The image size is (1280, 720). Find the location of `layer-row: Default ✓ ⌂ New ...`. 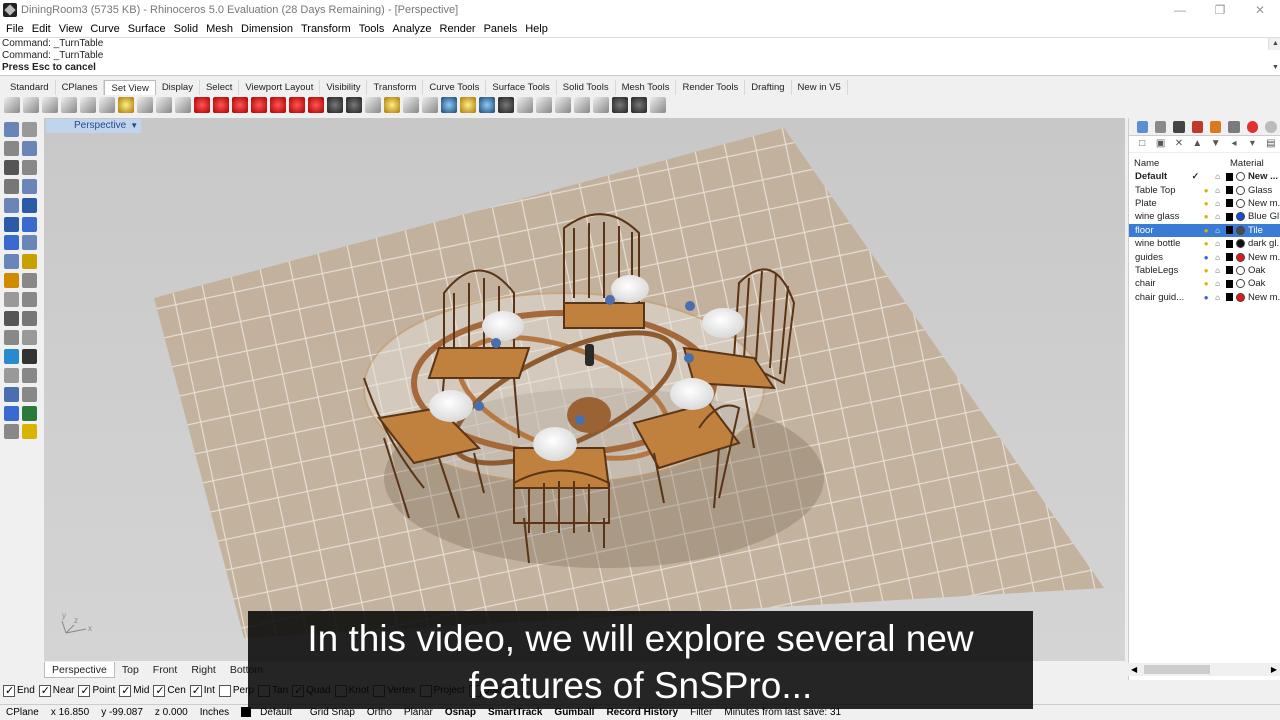

layer-row: Default ✓ ⌂ New ... is located at coordinates (1204, 176).